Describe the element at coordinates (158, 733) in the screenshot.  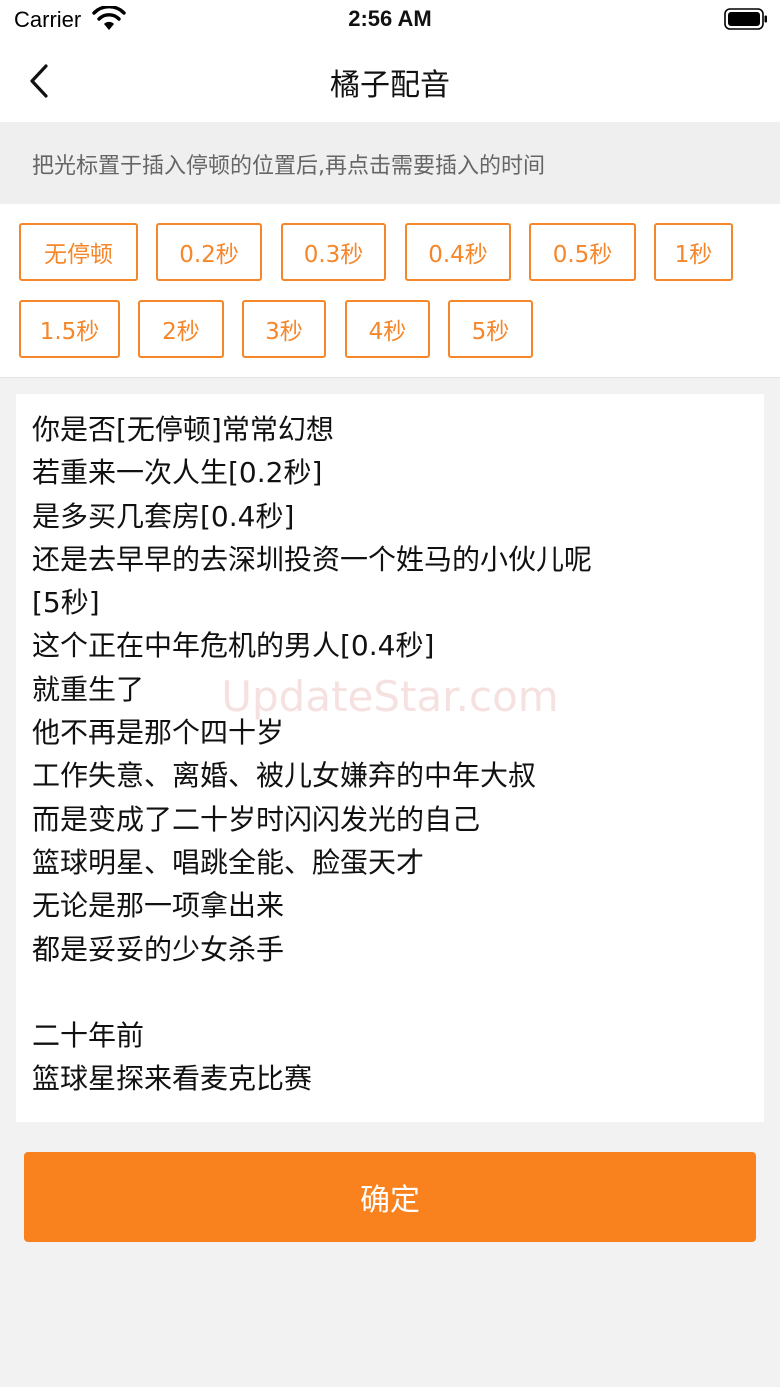
I see `script-line: 他不再是那个四十岁` at that location.